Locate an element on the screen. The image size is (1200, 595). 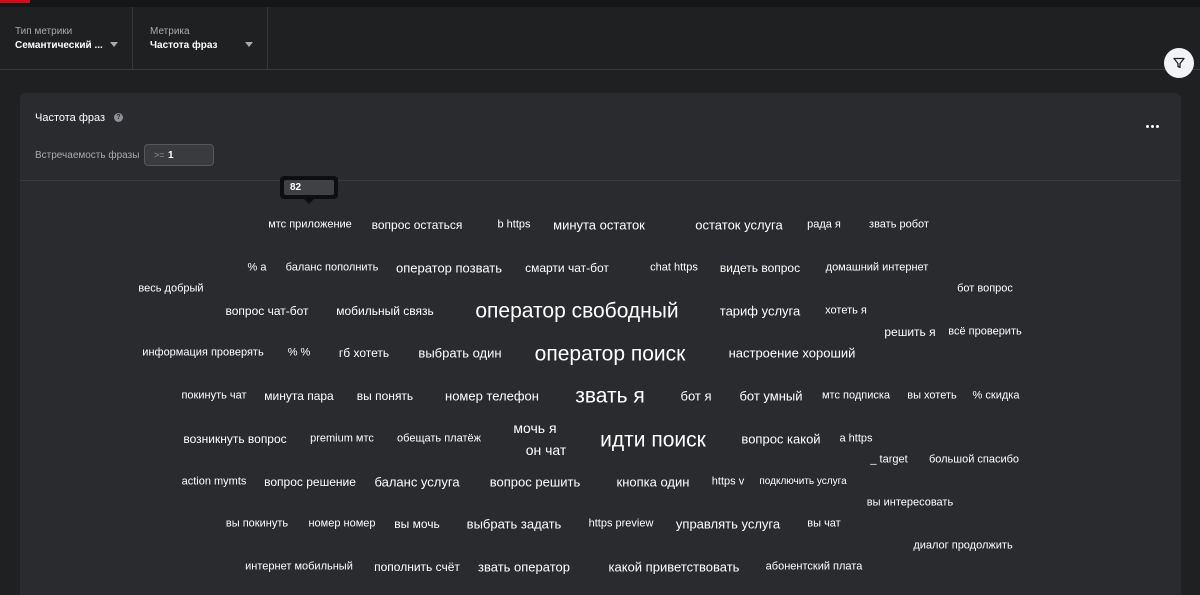
word-cloud-item: обещать платёж is located at coordinates (439, 439).